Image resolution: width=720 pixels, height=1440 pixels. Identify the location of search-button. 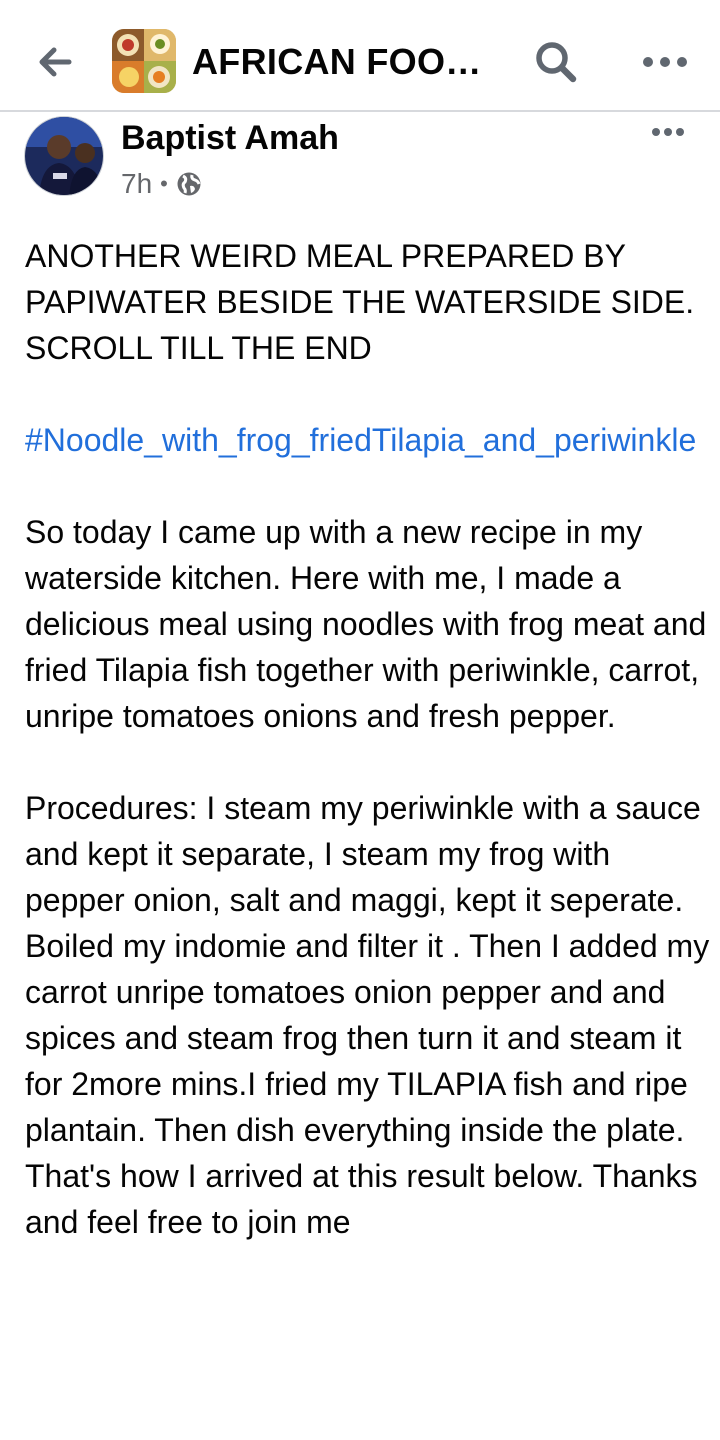
(556, 62).